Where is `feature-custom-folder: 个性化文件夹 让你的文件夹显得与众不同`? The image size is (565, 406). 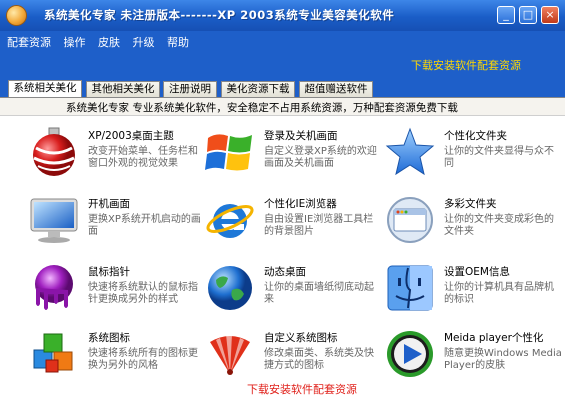 feature-custom-folder: 个性化文件夹 让你的文件夹显得与众不同 is located at coordinates (474, 159).